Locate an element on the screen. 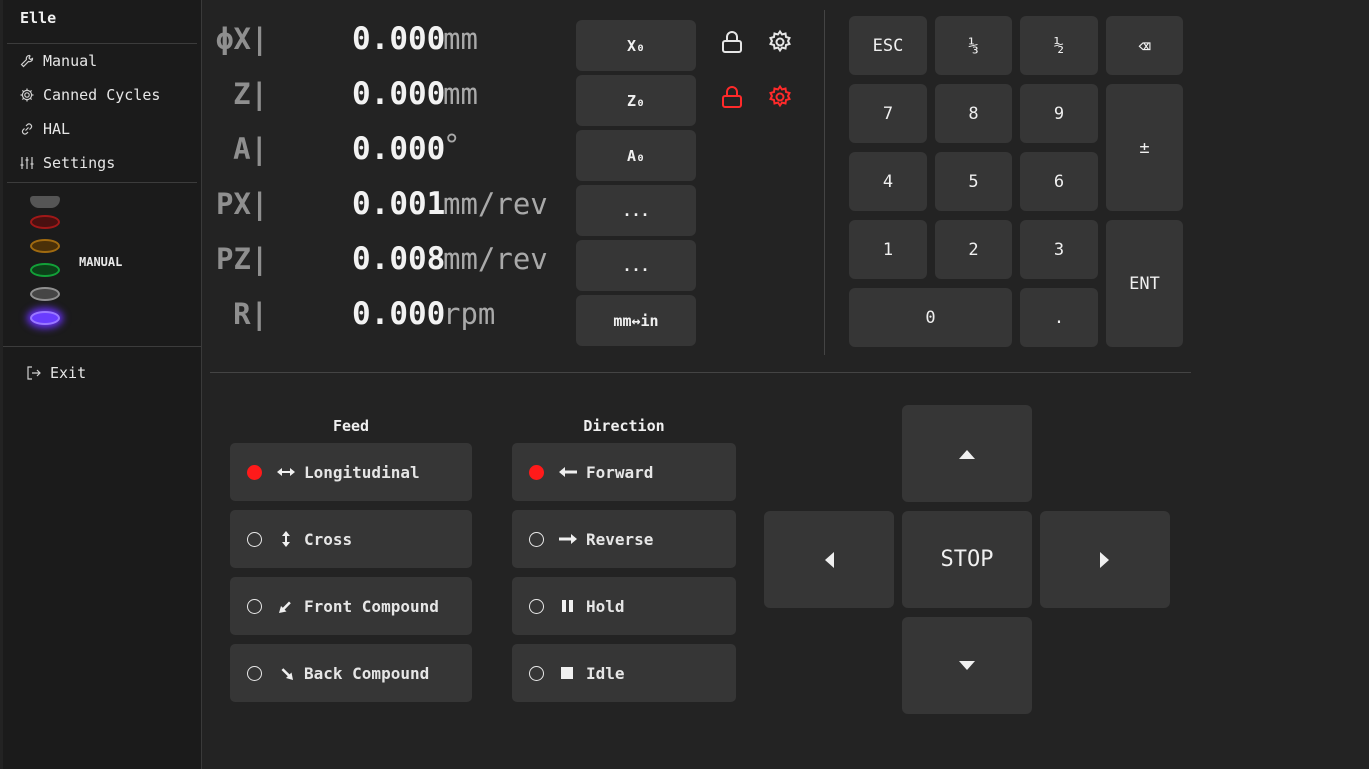  key-7: 7 is located at coordinates (888, 113).